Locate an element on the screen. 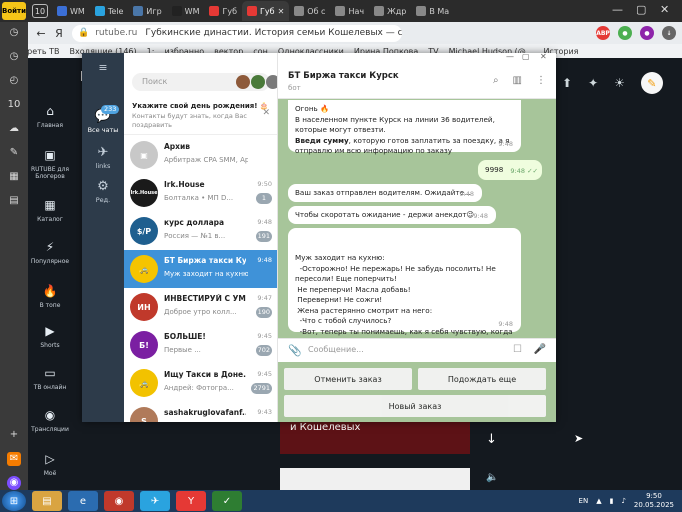 This screenshot has width=682, height=512. folder-all-chats: 💬 233 Все чаты is located at coordinates (103, 119).